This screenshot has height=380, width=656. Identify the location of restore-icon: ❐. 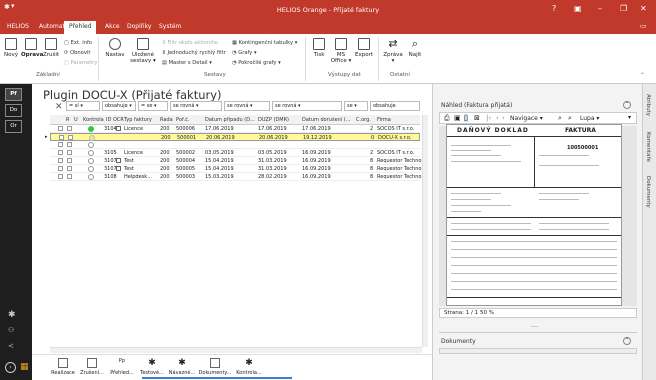
(623, 8).